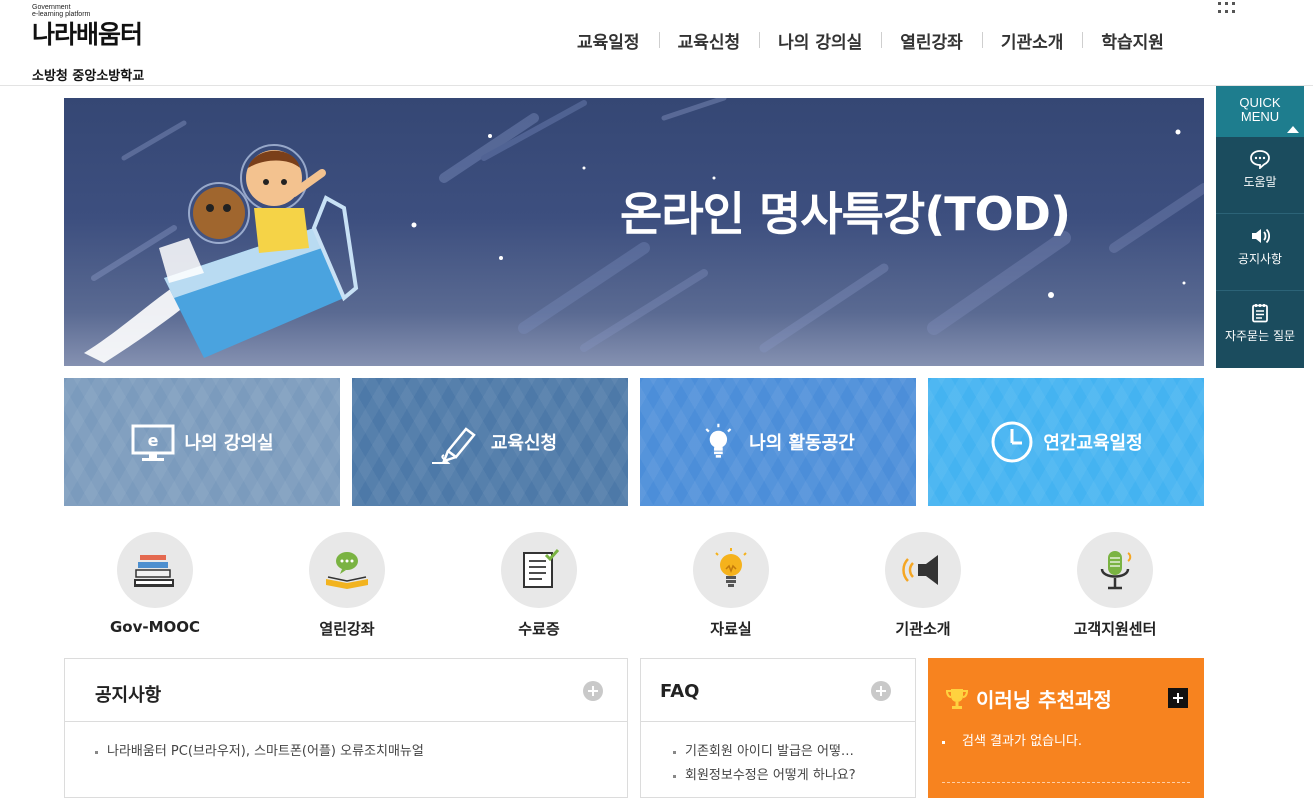 This screenshot has width=1313, height=798. What do you see at coordinates (845, 214) in the screenshot?
I see `banner-title: 온라인 명사특강(TOD)` at bounding box center [845, 214].